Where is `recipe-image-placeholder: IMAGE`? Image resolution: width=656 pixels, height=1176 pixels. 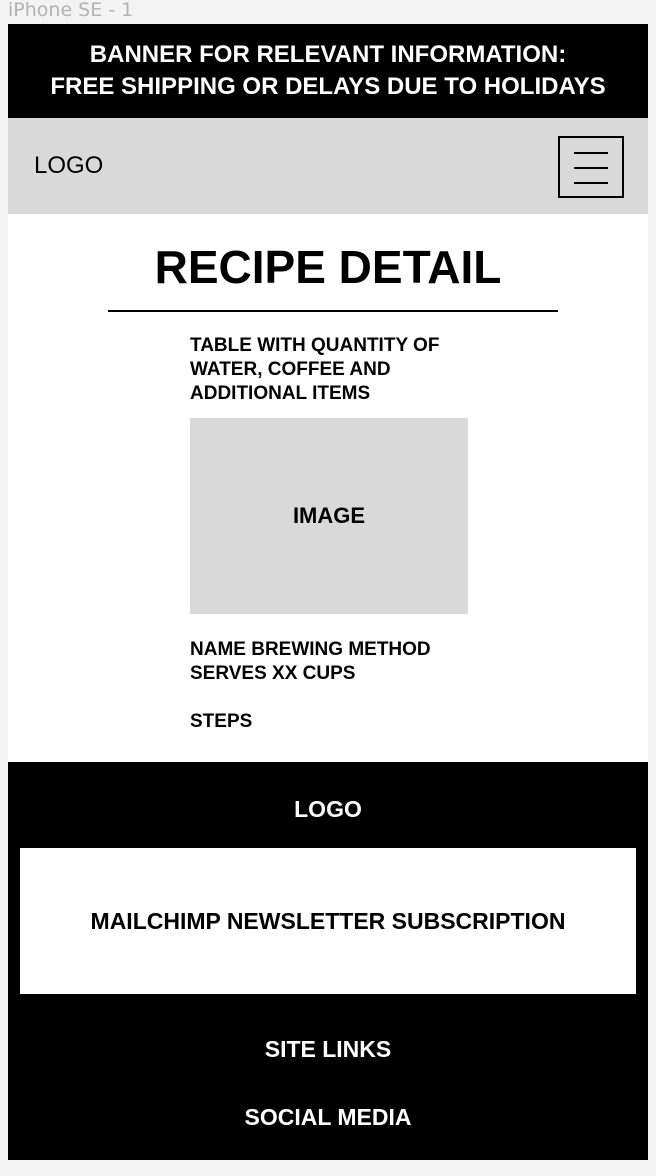 recipe-image-placeholder: IMAGE is located at coordinates (329, 516).